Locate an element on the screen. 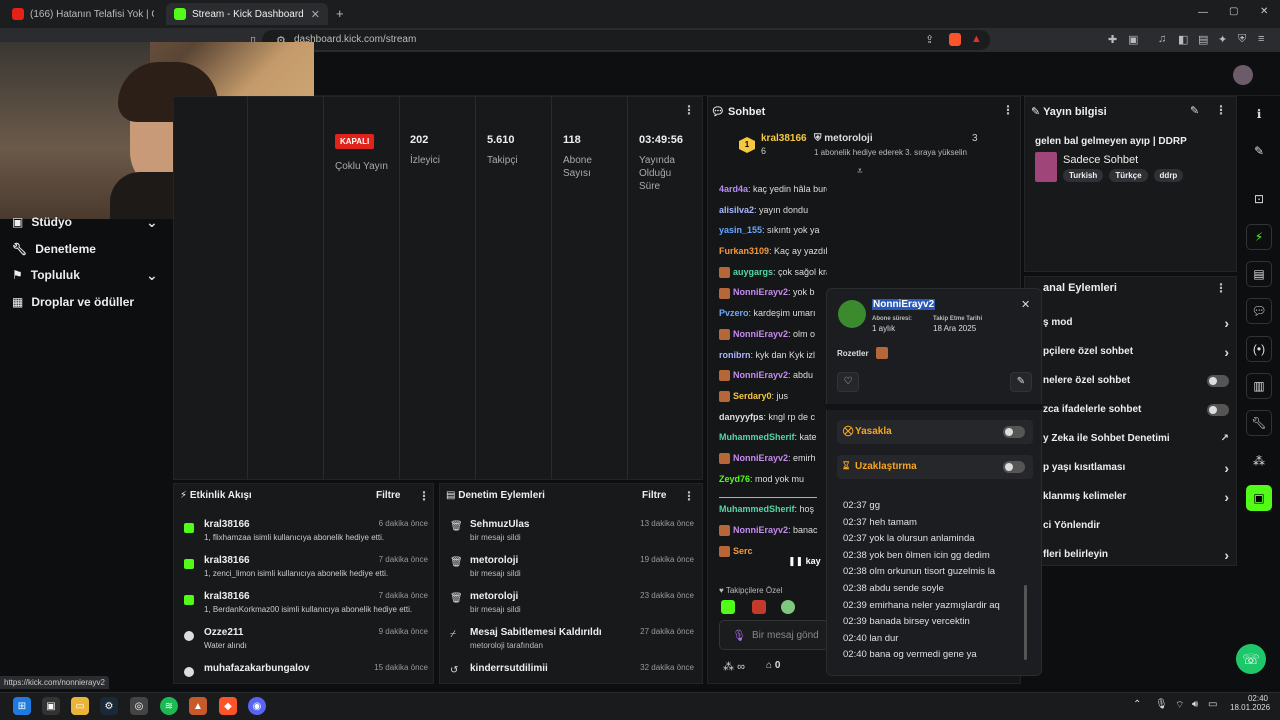  chat-menu-icon: ⋮ is located at coordinates (1008, 110).